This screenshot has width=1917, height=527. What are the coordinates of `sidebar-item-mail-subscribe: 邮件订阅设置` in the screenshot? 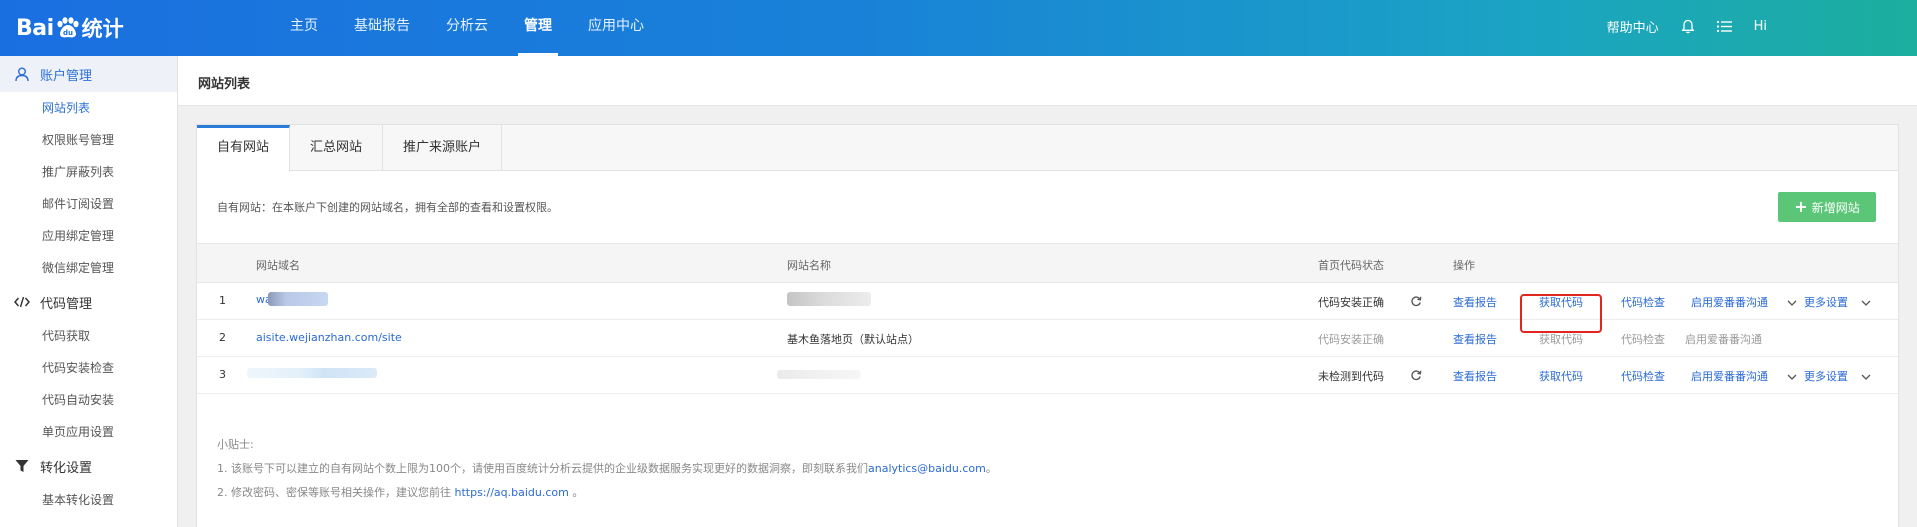 It's located at (88, 204).